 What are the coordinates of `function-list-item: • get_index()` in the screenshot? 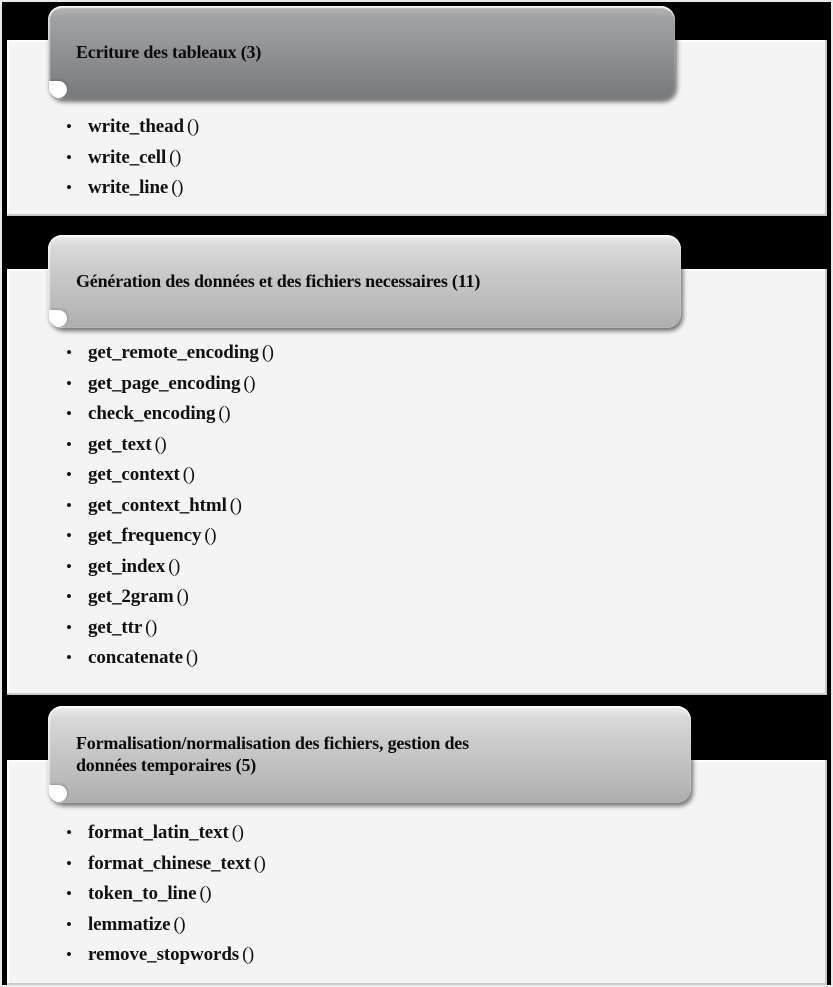 It's located at (169, 567).